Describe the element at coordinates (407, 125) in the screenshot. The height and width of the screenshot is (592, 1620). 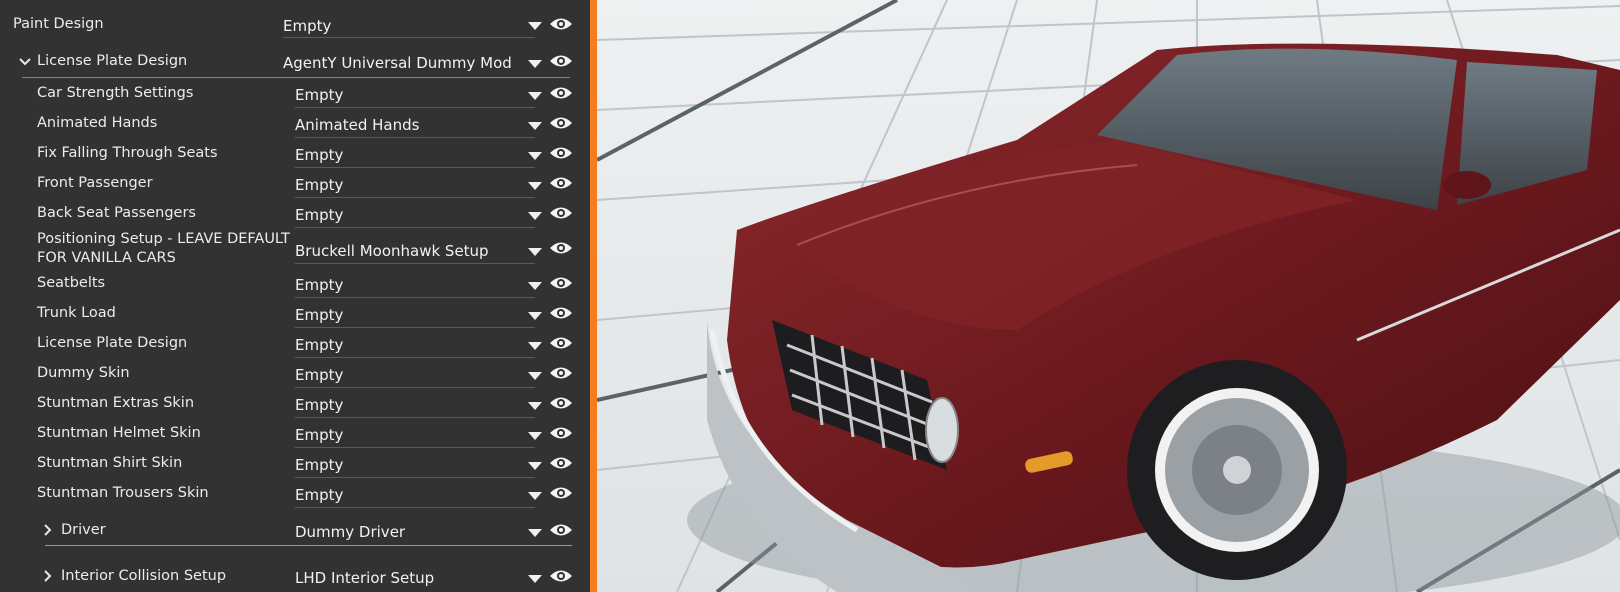
I see `dropdown-value: Animated Hands` at that location.